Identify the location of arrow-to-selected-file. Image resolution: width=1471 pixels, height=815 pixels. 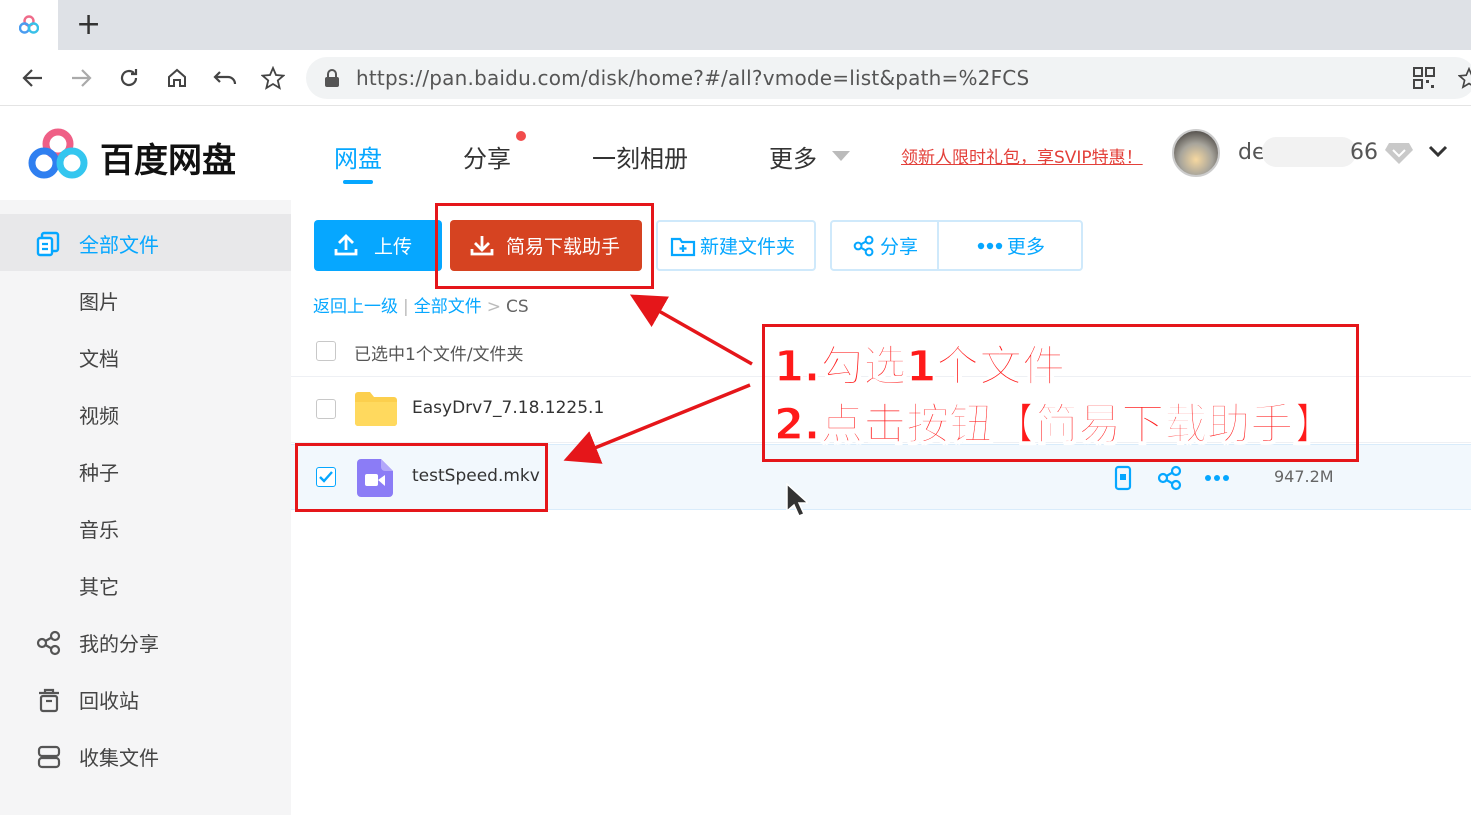
(657, 423).